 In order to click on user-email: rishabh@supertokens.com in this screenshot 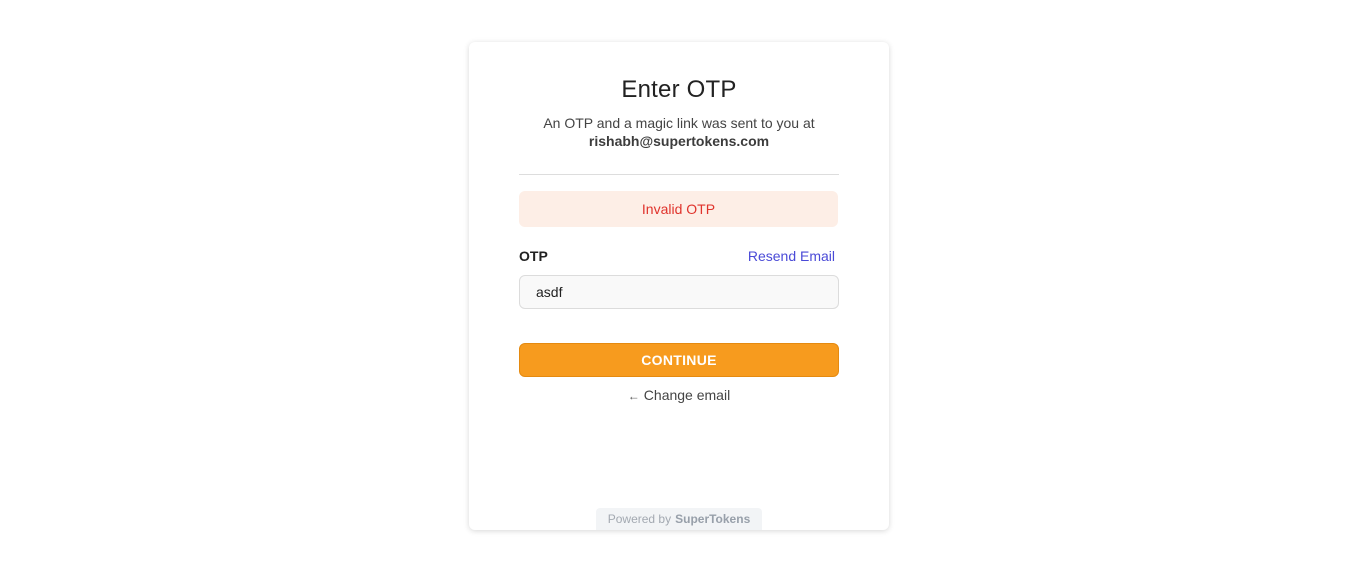, I will do `click(679, 141)`.